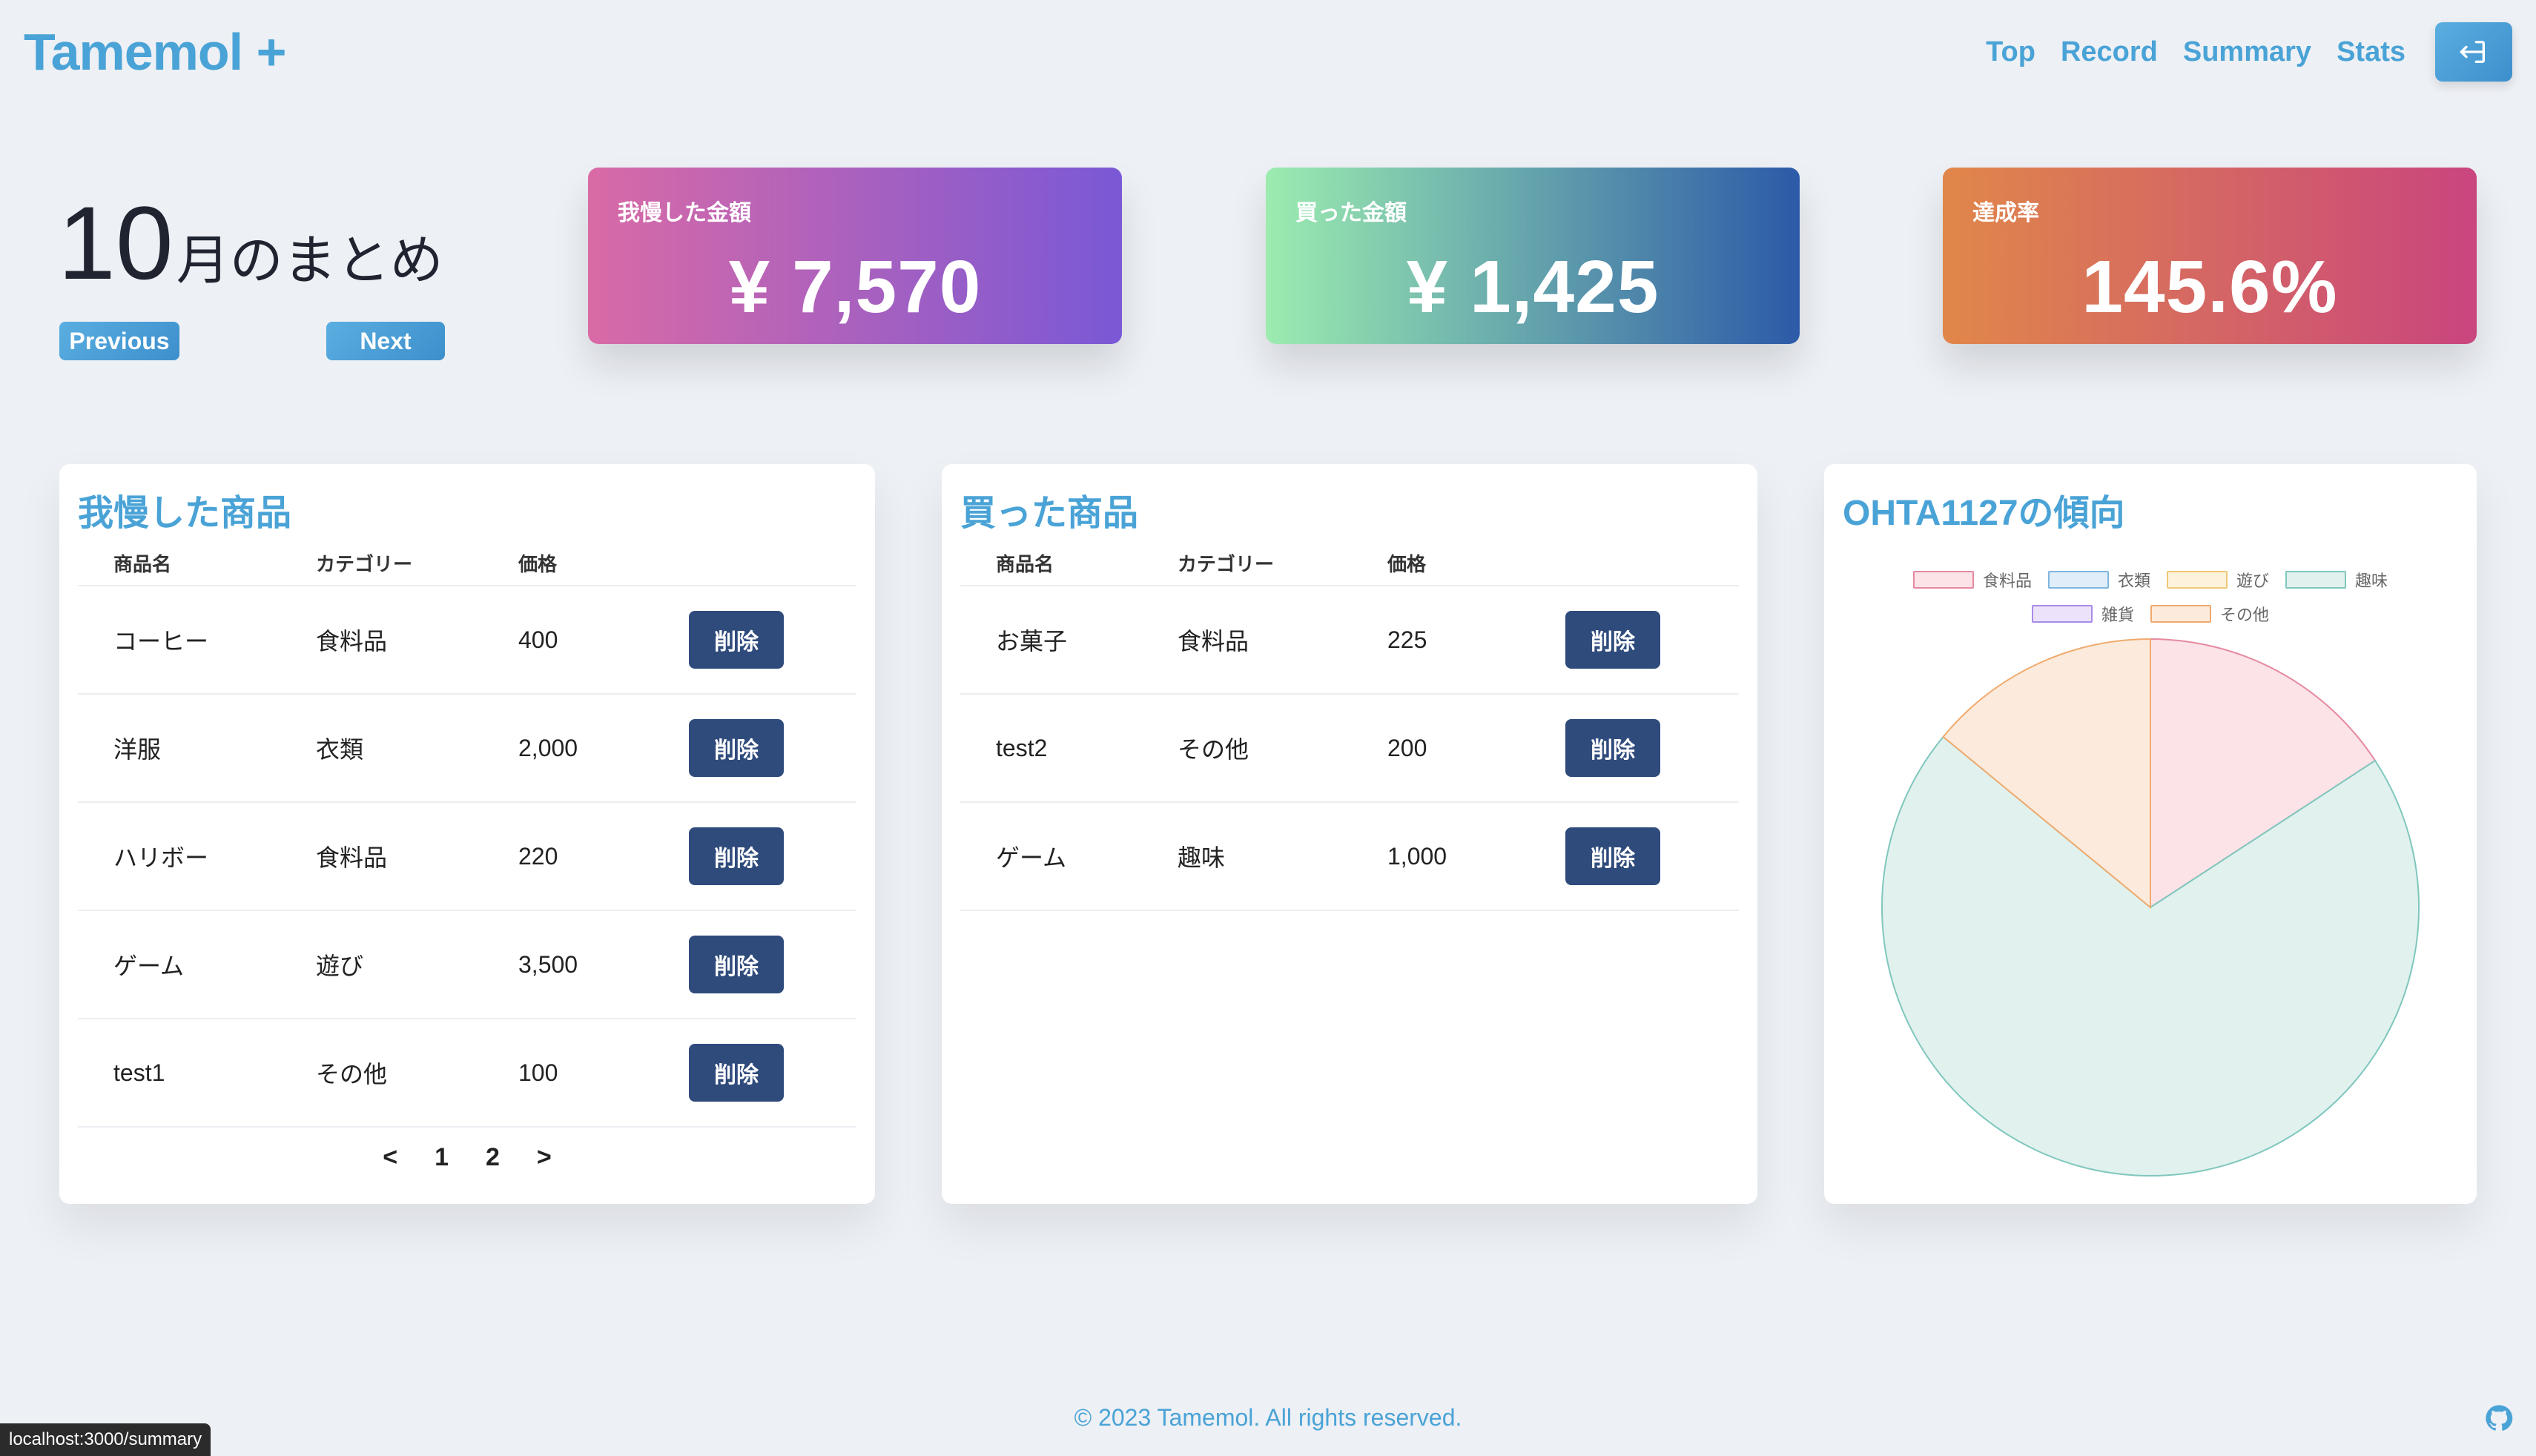  I want to click on column-header-category: カテゴリー, so click(381, 563).